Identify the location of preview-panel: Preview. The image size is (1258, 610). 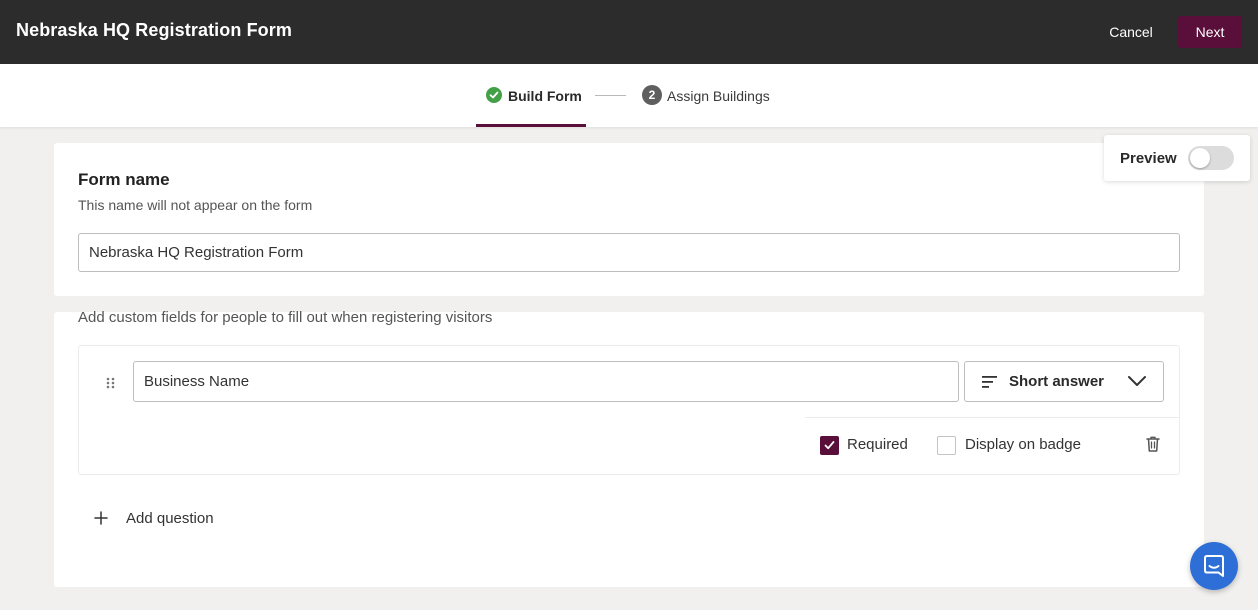
(1177, 158).